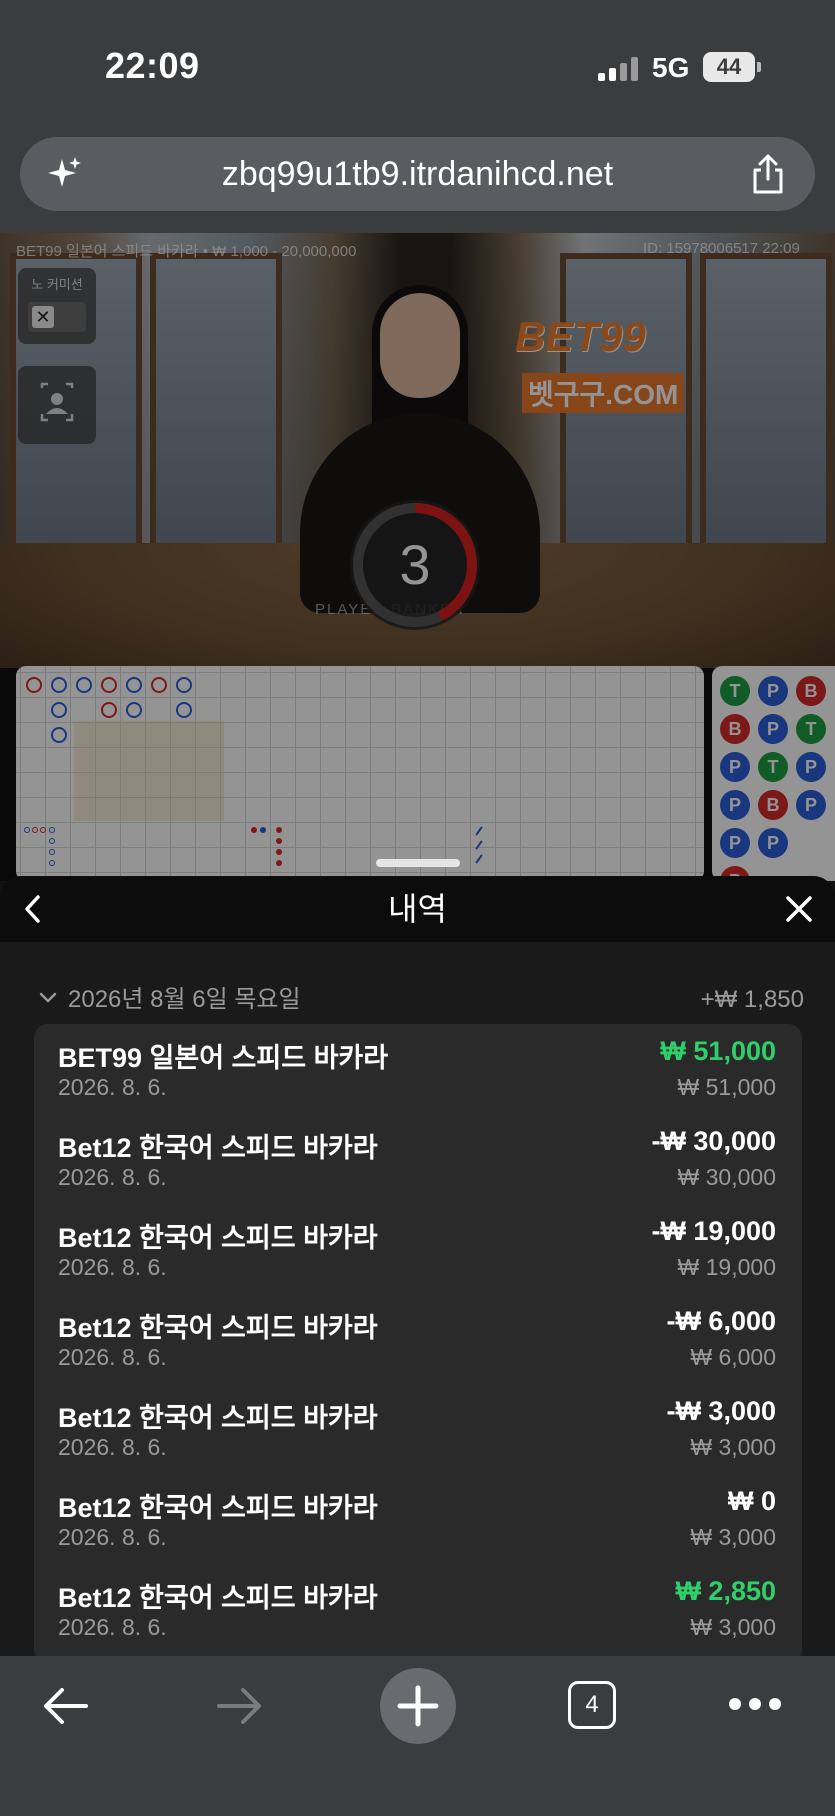 The height and width of the screenshot is (1816, 835). What do you see at coordinates (721, 1321) in the screenshot?
I see `item-amount: -₩ 6,000` at bounding box center [721, 1321].